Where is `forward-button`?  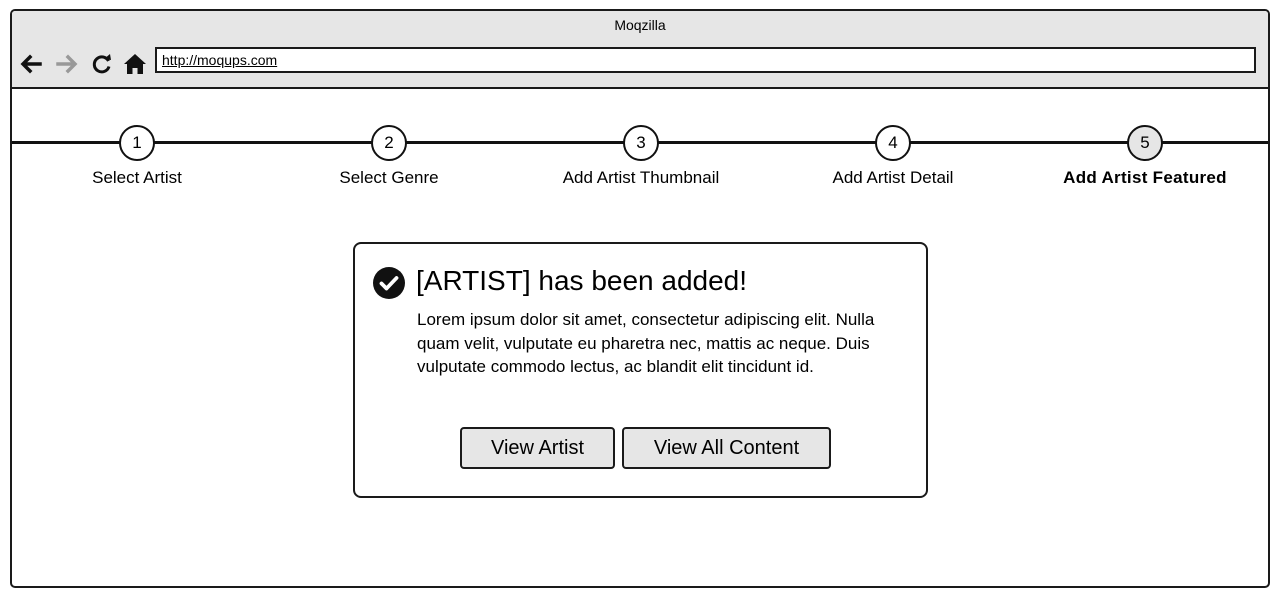
forward-button is located at coordinates (67, 64).